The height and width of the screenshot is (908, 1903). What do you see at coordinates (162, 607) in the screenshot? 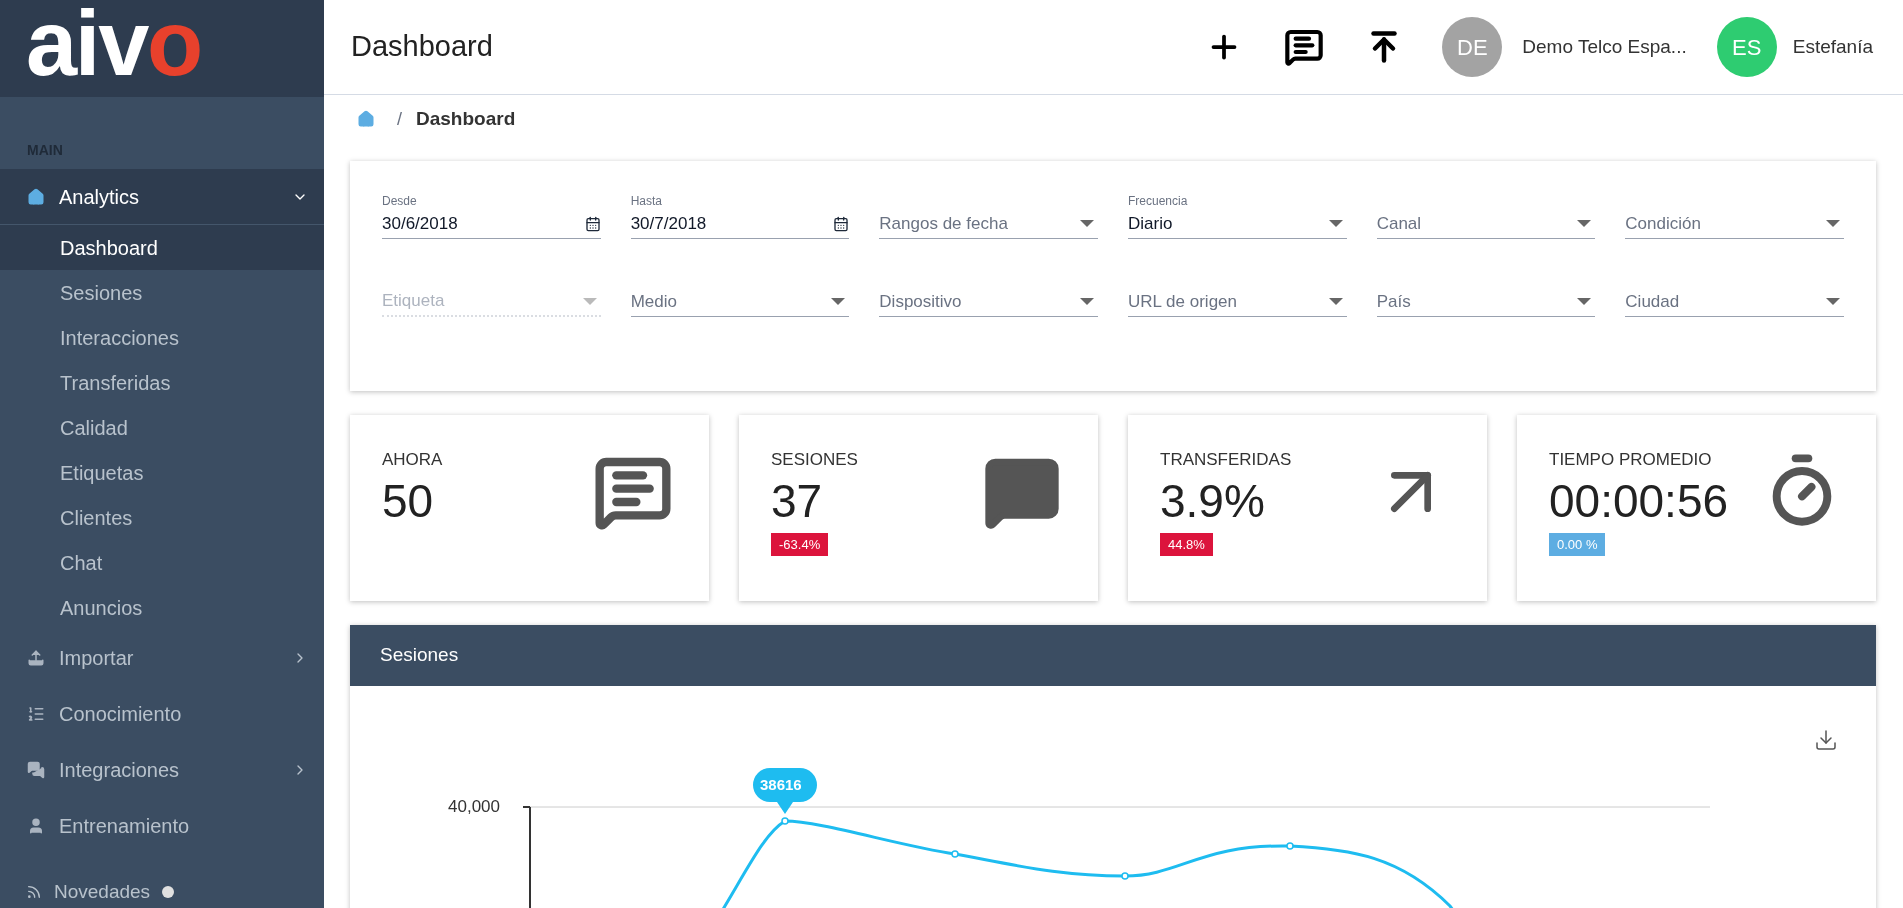
I see `sidebar-subitem: Anuncios` at bounding box center [162, 607].